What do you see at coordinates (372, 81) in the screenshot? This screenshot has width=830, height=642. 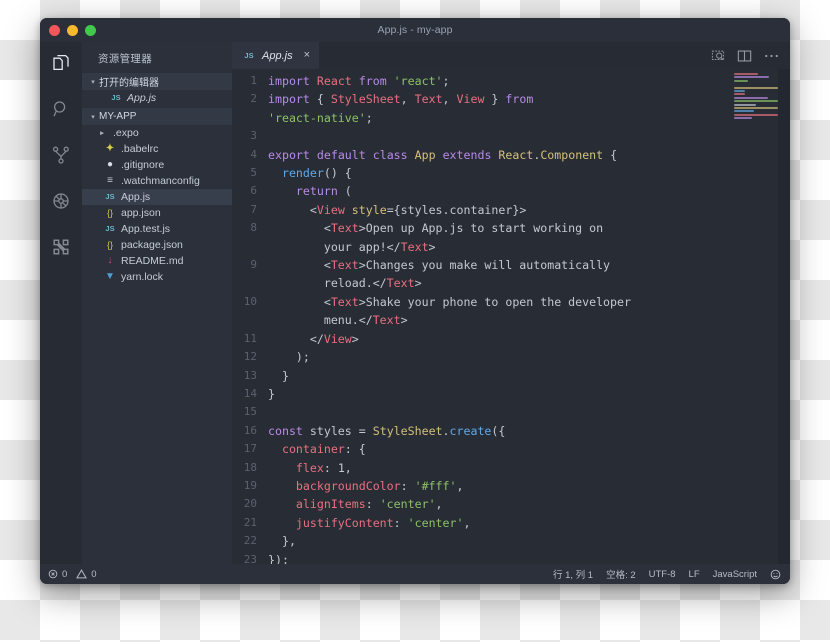 I see `code-token: from` at bounding box center [372, 81].